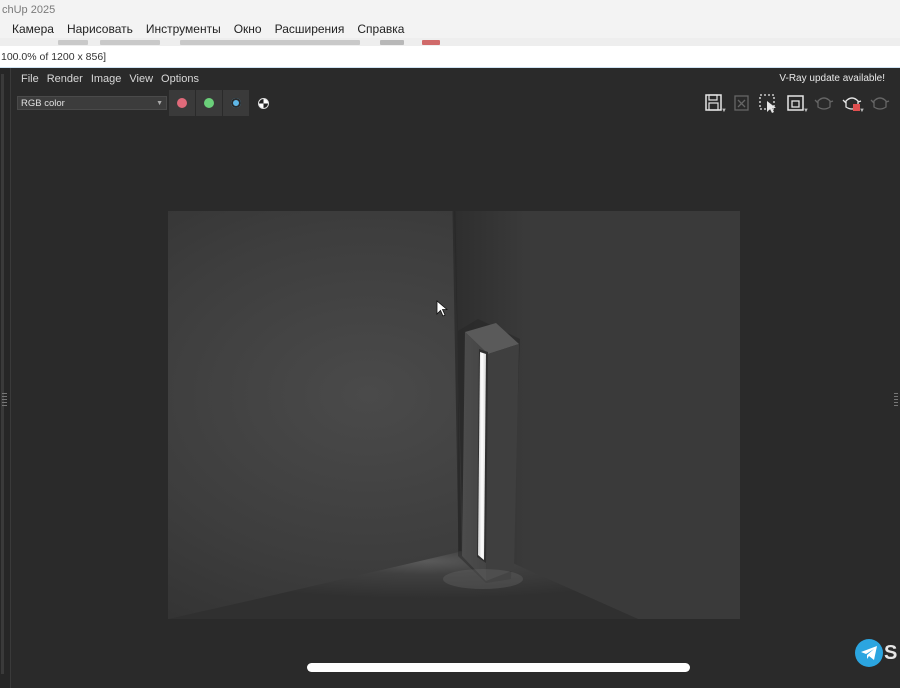 The height and width of the screenshot is (688, 900). I want to click on render-teapot-icon, so click(824, 103).